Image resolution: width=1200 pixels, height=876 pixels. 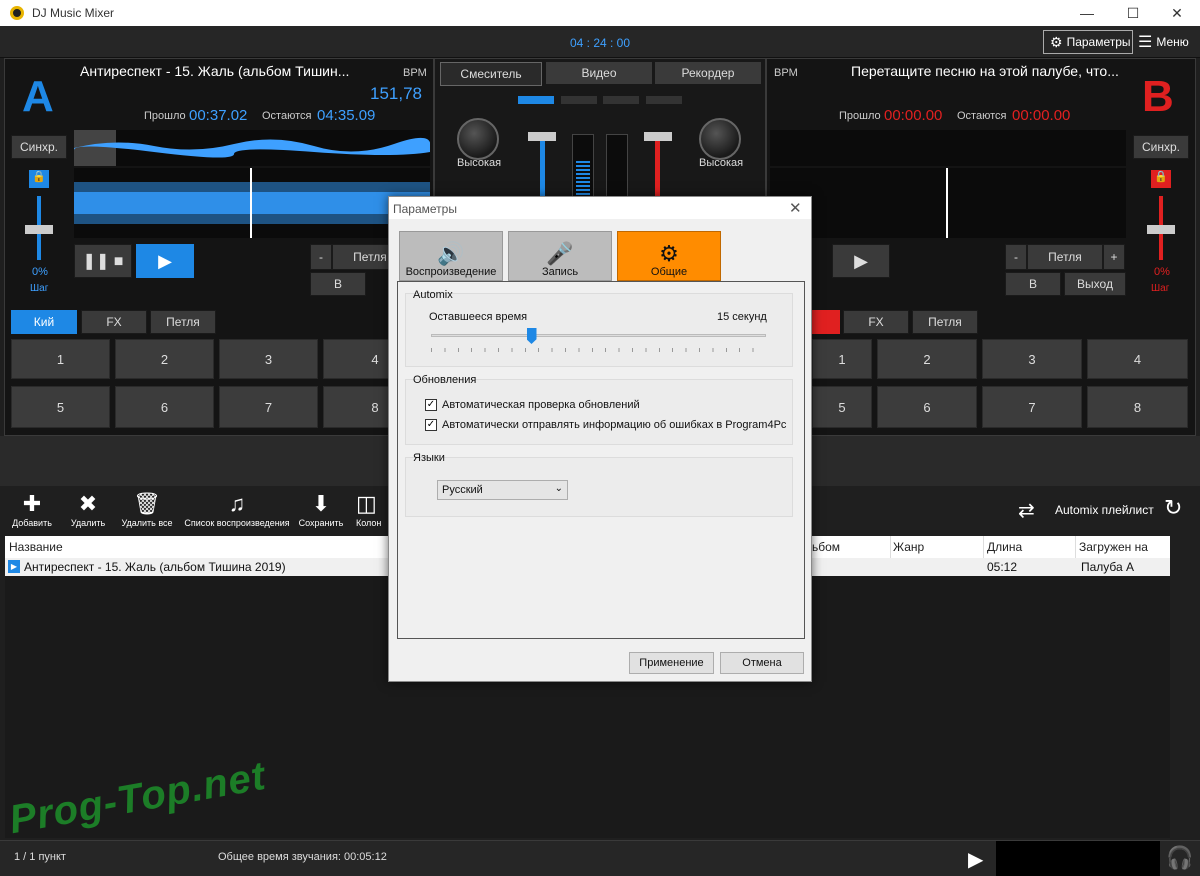 What do you see at coordinates (542, 136) in the screenshot?
I see `deck-a-volume-handle` at bounding box center [542, 136].